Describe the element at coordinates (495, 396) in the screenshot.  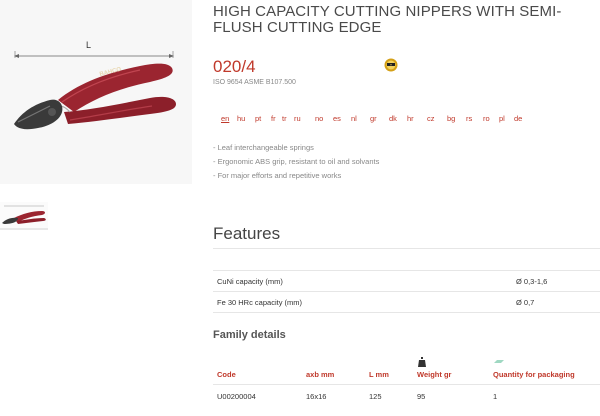
I see `cell-quantity: 1` at that location.